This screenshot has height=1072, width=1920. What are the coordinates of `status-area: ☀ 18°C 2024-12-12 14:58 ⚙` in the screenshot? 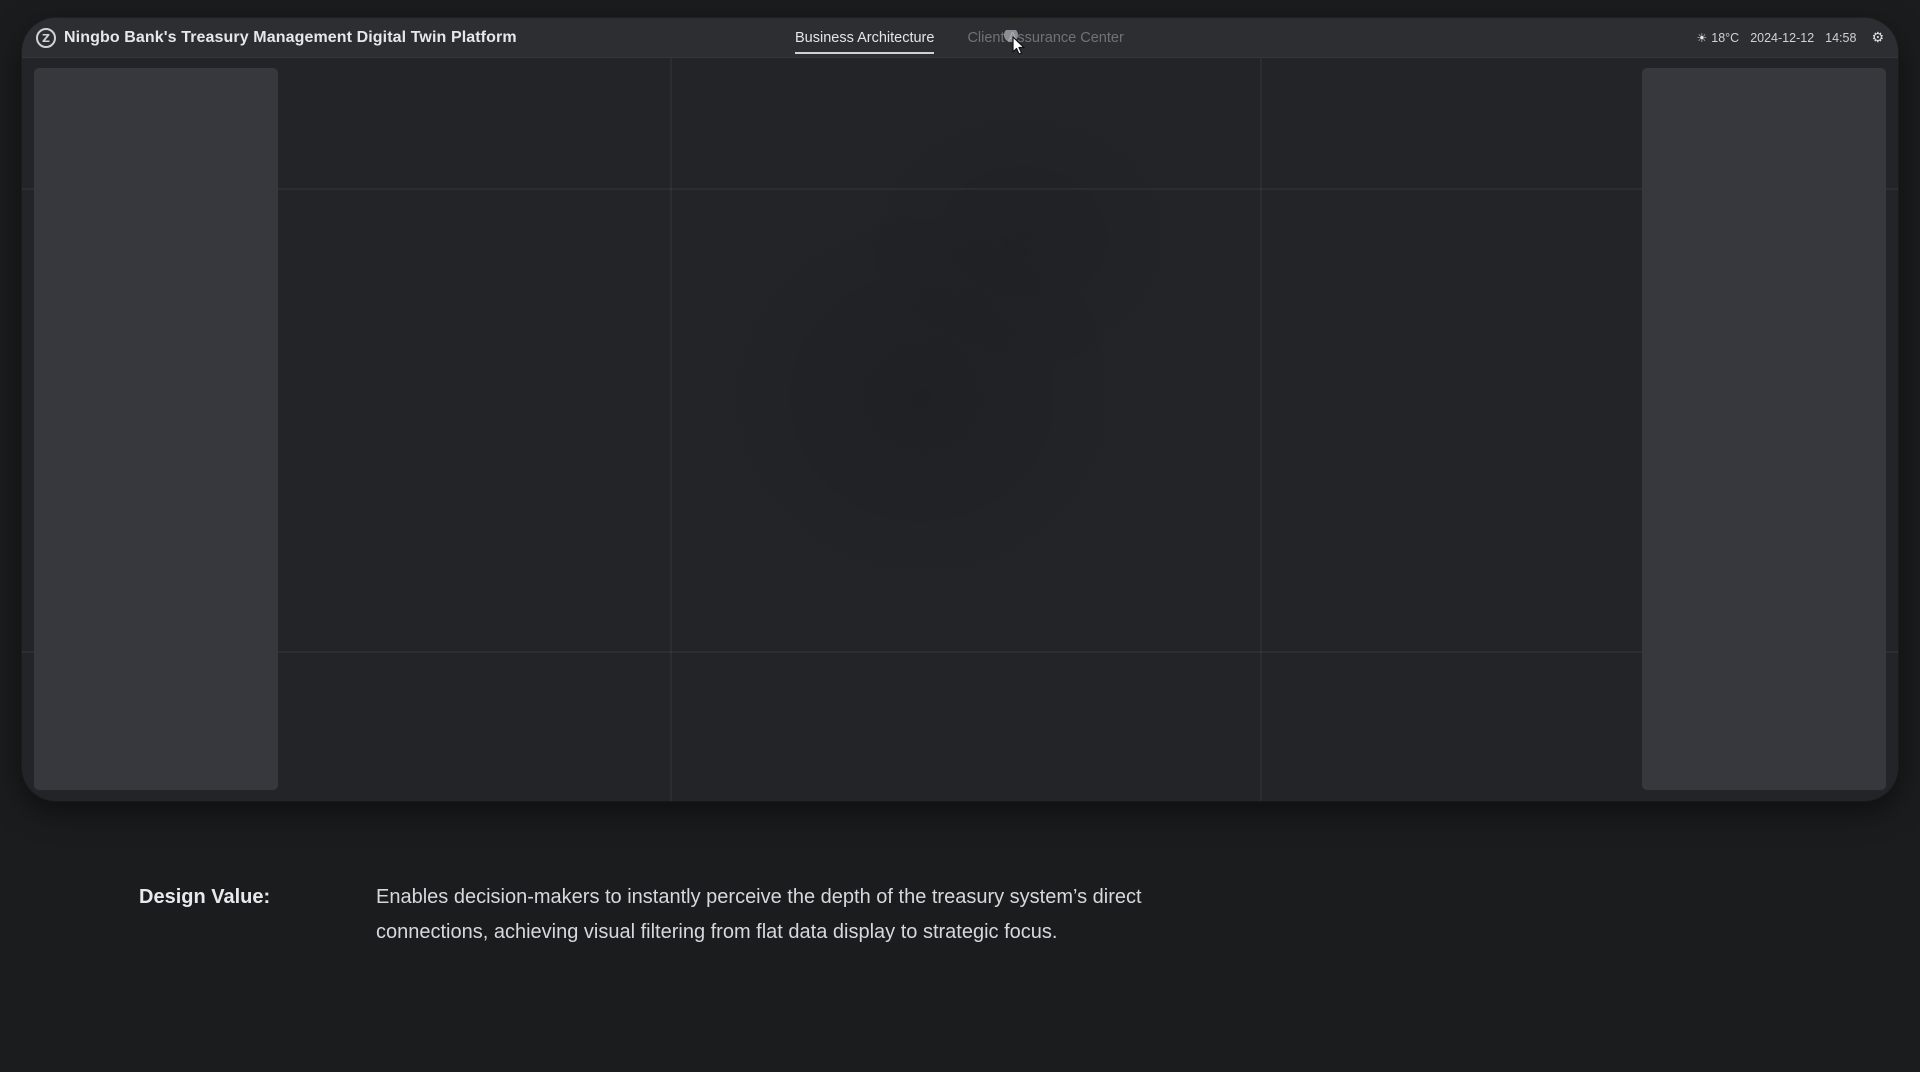 It's located at (1791, 38).